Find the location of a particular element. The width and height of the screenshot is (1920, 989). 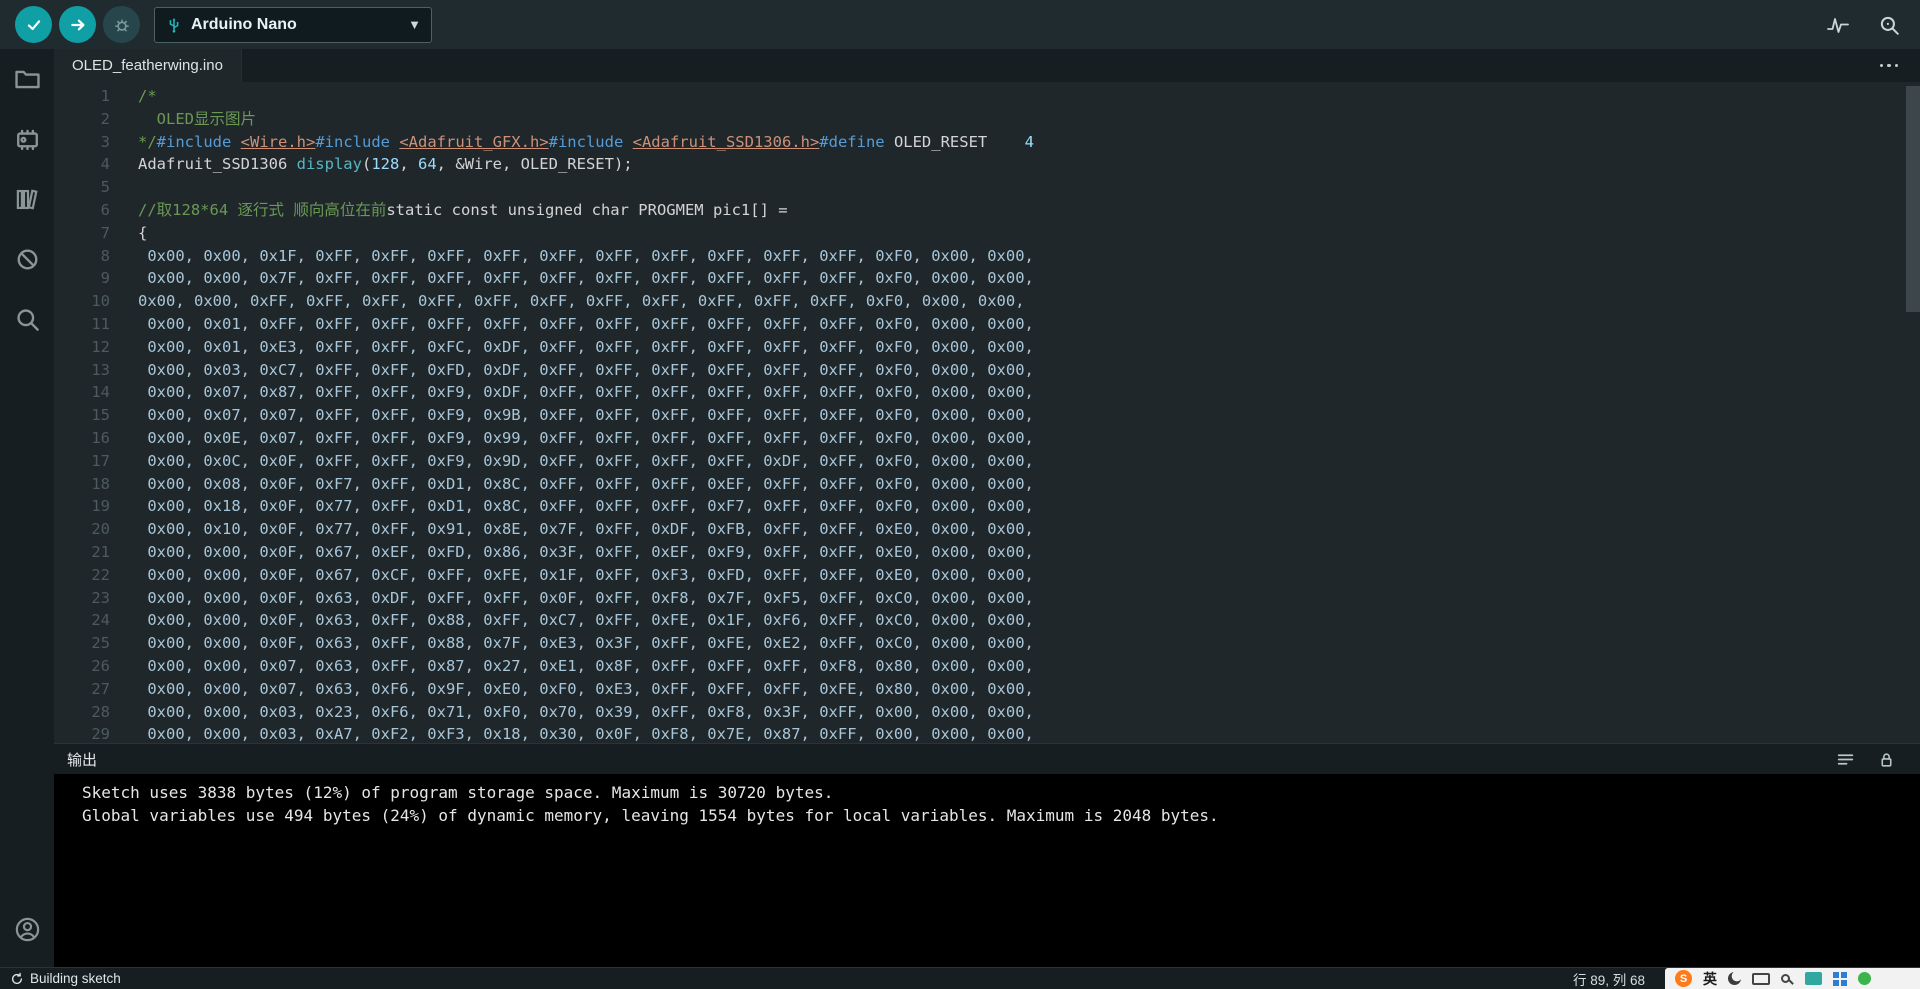

upload-button is located at coordinates (77, 24).